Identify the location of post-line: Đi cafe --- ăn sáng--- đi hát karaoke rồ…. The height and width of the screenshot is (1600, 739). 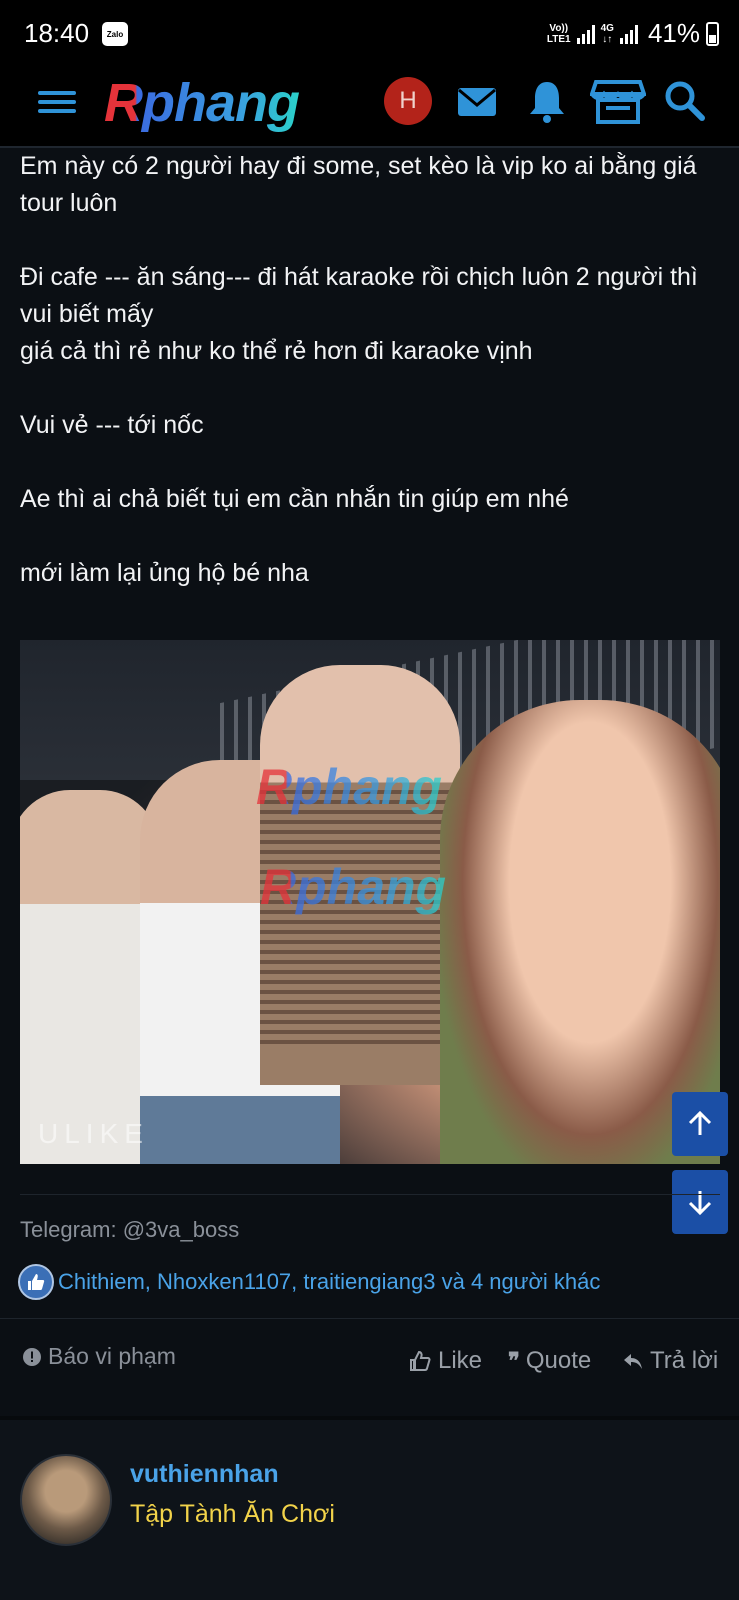
(359, 295).